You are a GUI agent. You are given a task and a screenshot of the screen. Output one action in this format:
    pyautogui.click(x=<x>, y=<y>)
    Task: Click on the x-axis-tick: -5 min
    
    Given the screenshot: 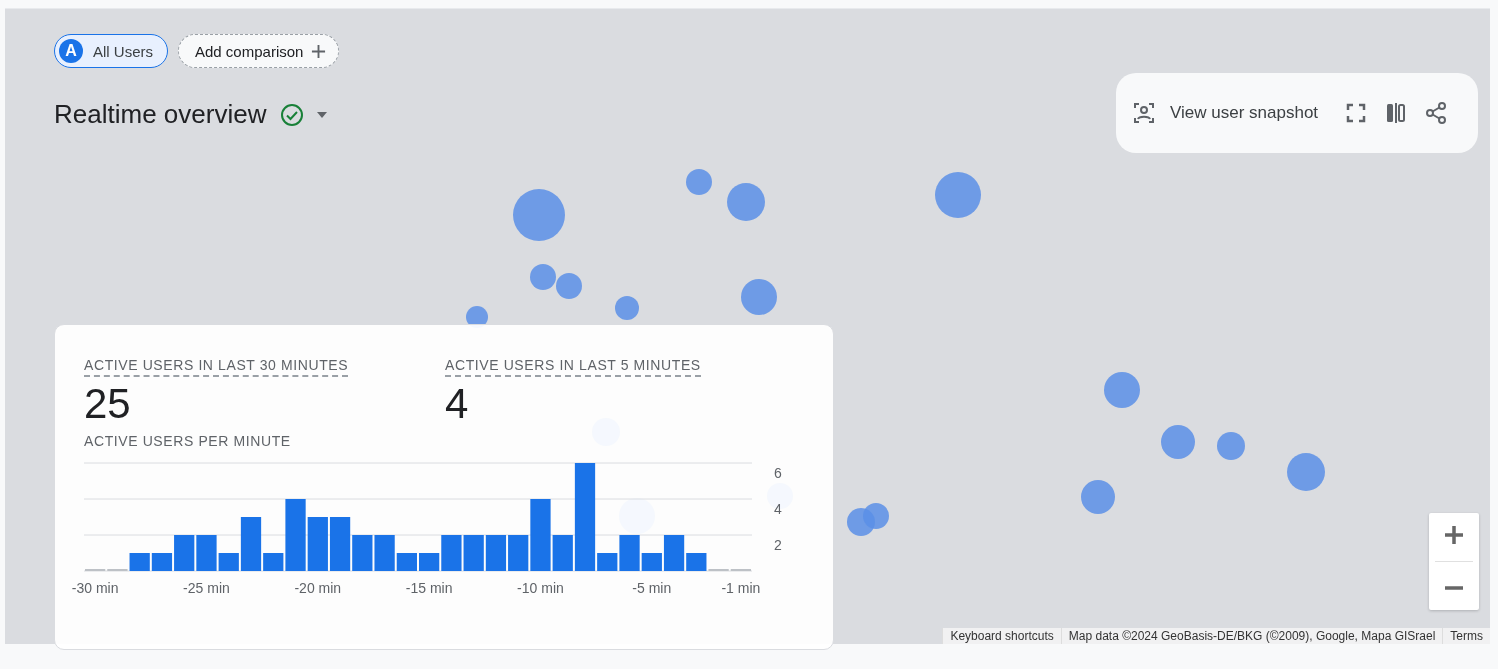 What is the action you would take?
    pyautogui.click(x=652, y=586)
    